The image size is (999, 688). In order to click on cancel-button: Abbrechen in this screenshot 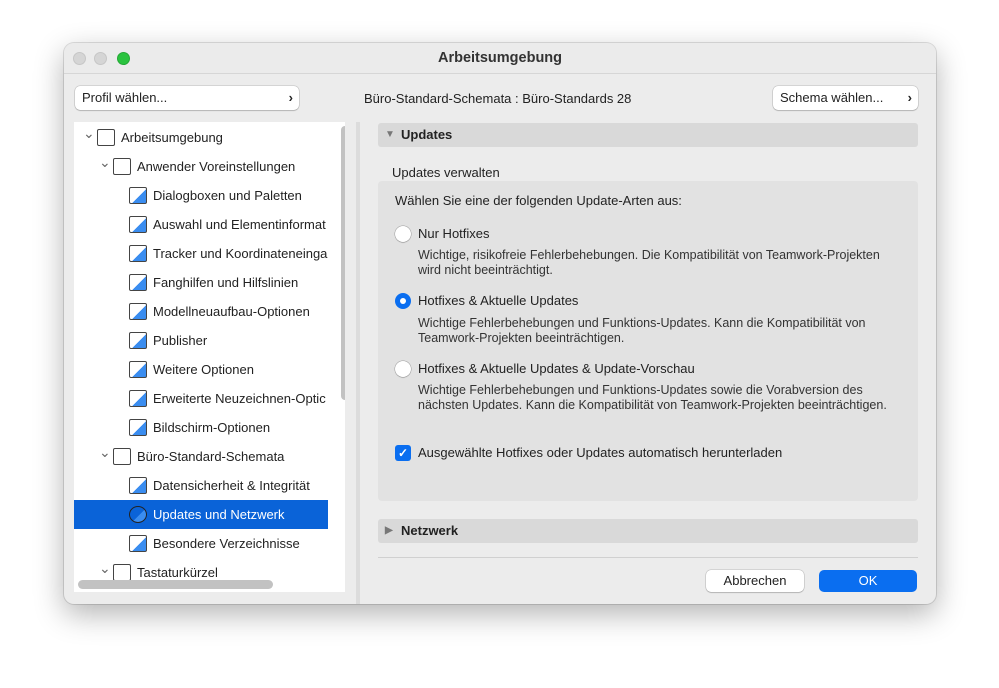, I will do `click(755, 581)`.